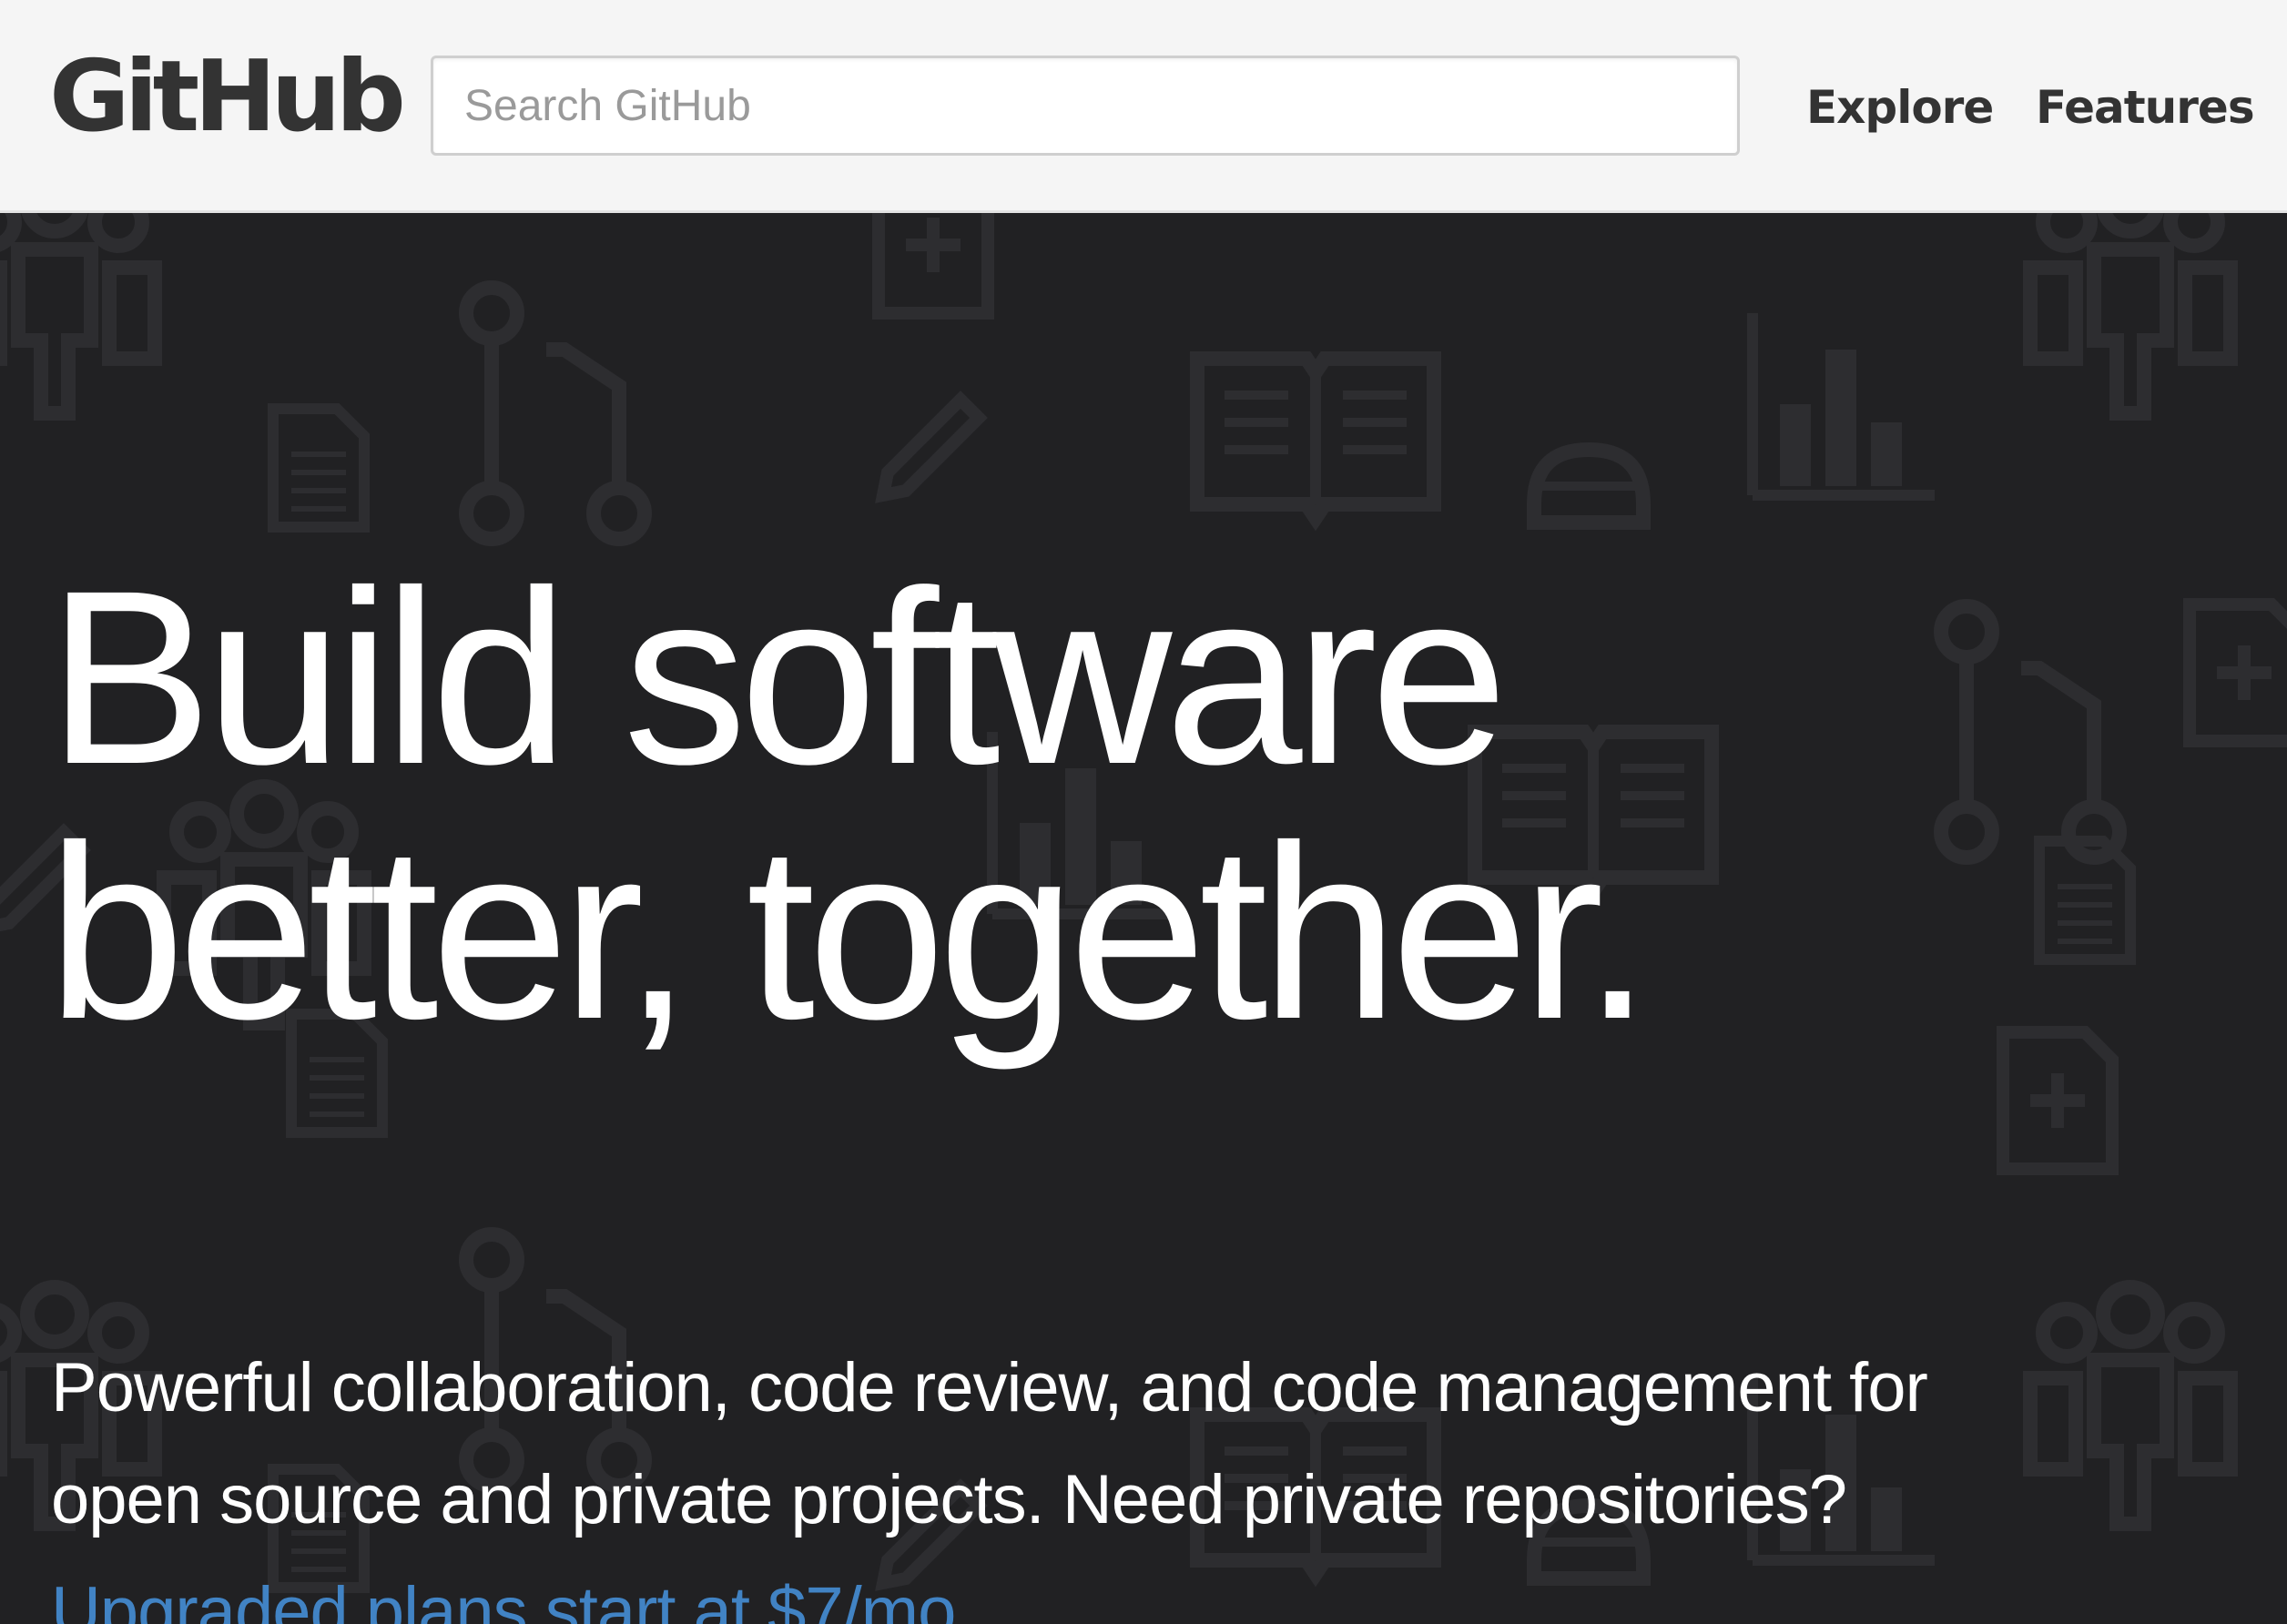  I want to click on nav-explore-link: Explore, so click(1900, 108).